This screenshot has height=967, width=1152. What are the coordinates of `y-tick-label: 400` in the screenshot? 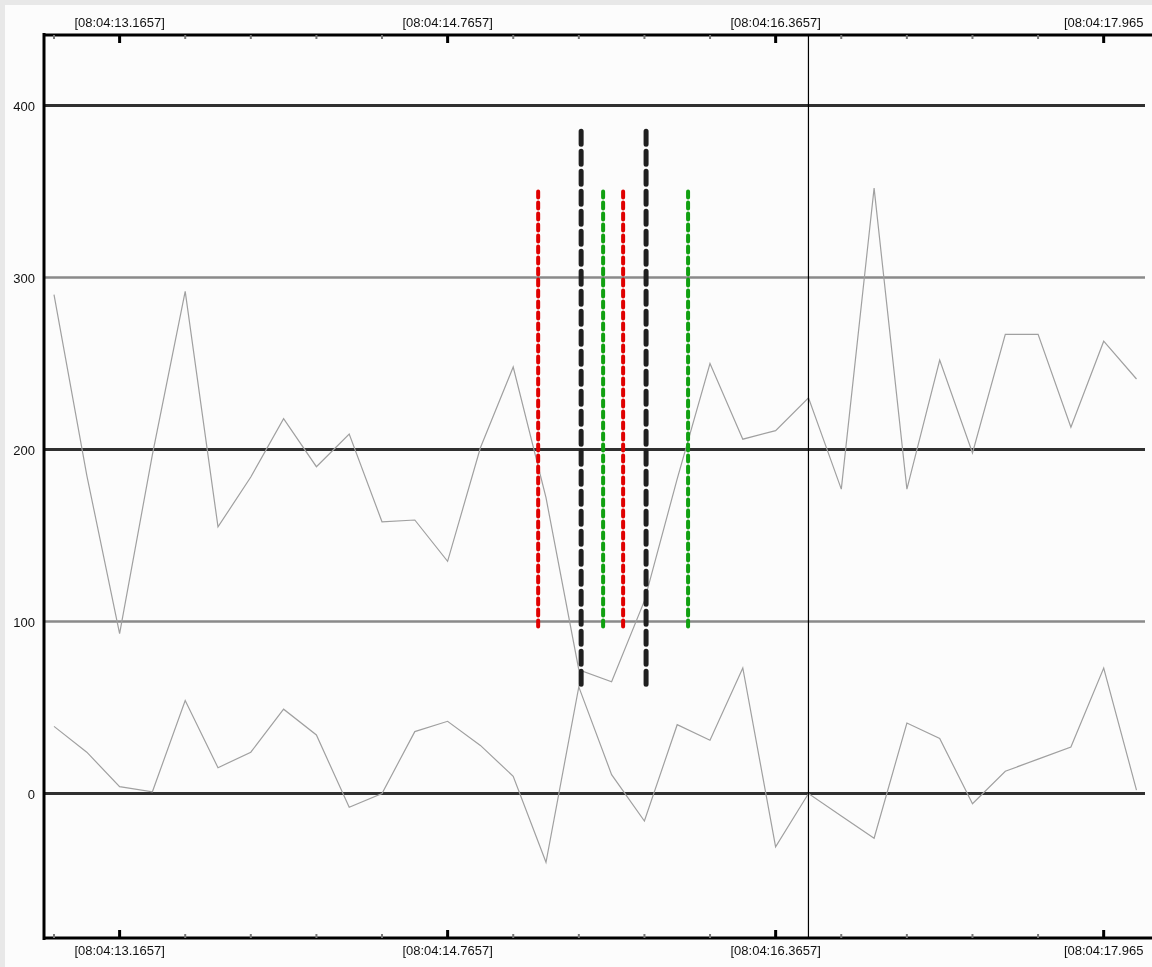 It's located at (24, 106).